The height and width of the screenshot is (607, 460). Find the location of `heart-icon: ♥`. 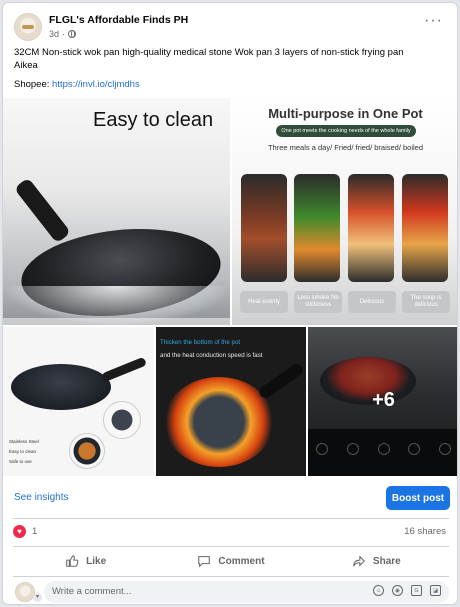

heart-icon: ♥ is located at coordinates (19, 531).